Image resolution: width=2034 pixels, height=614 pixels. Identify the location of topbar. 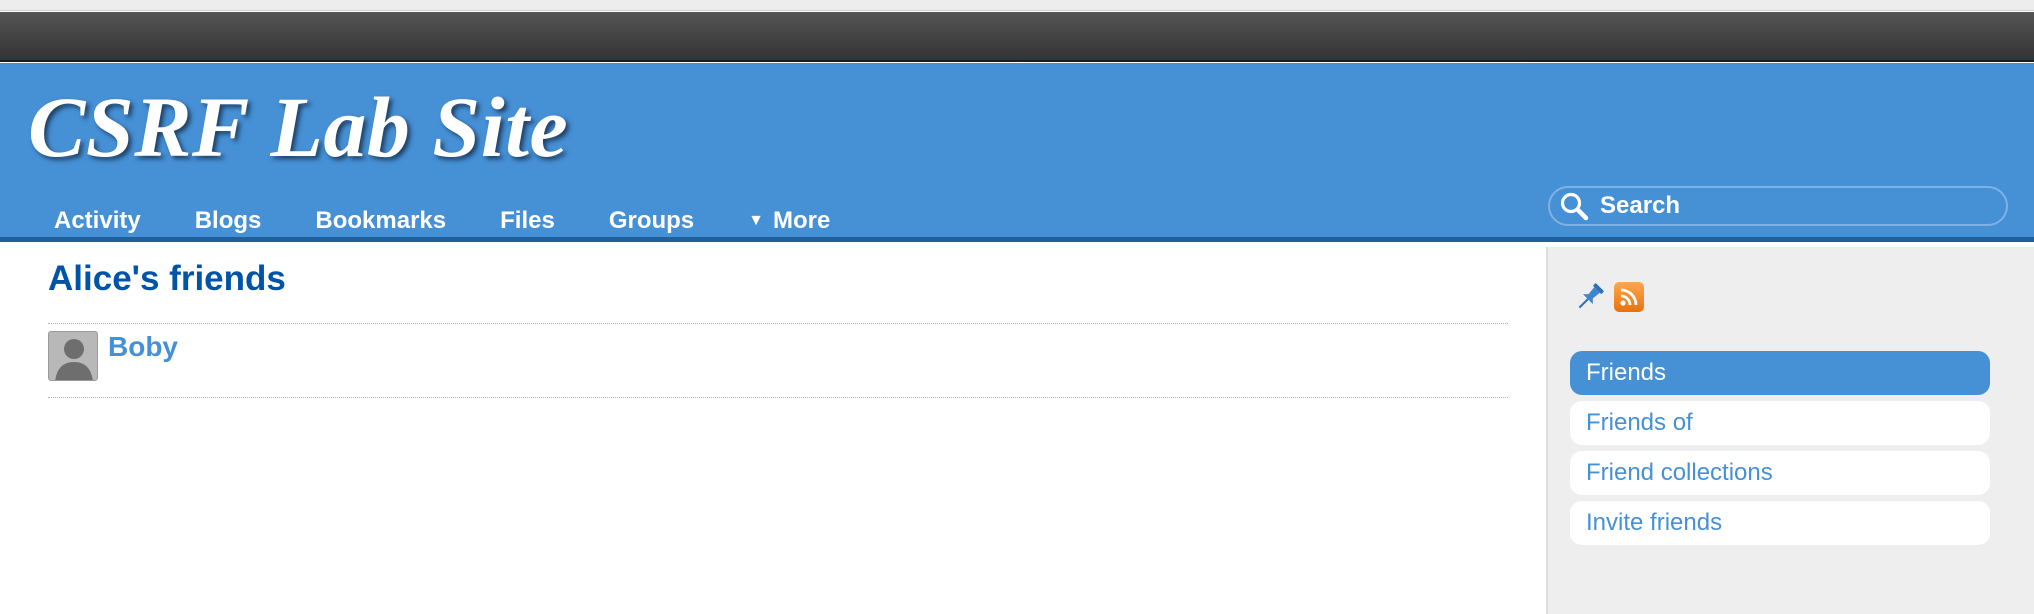
(1017, 37).